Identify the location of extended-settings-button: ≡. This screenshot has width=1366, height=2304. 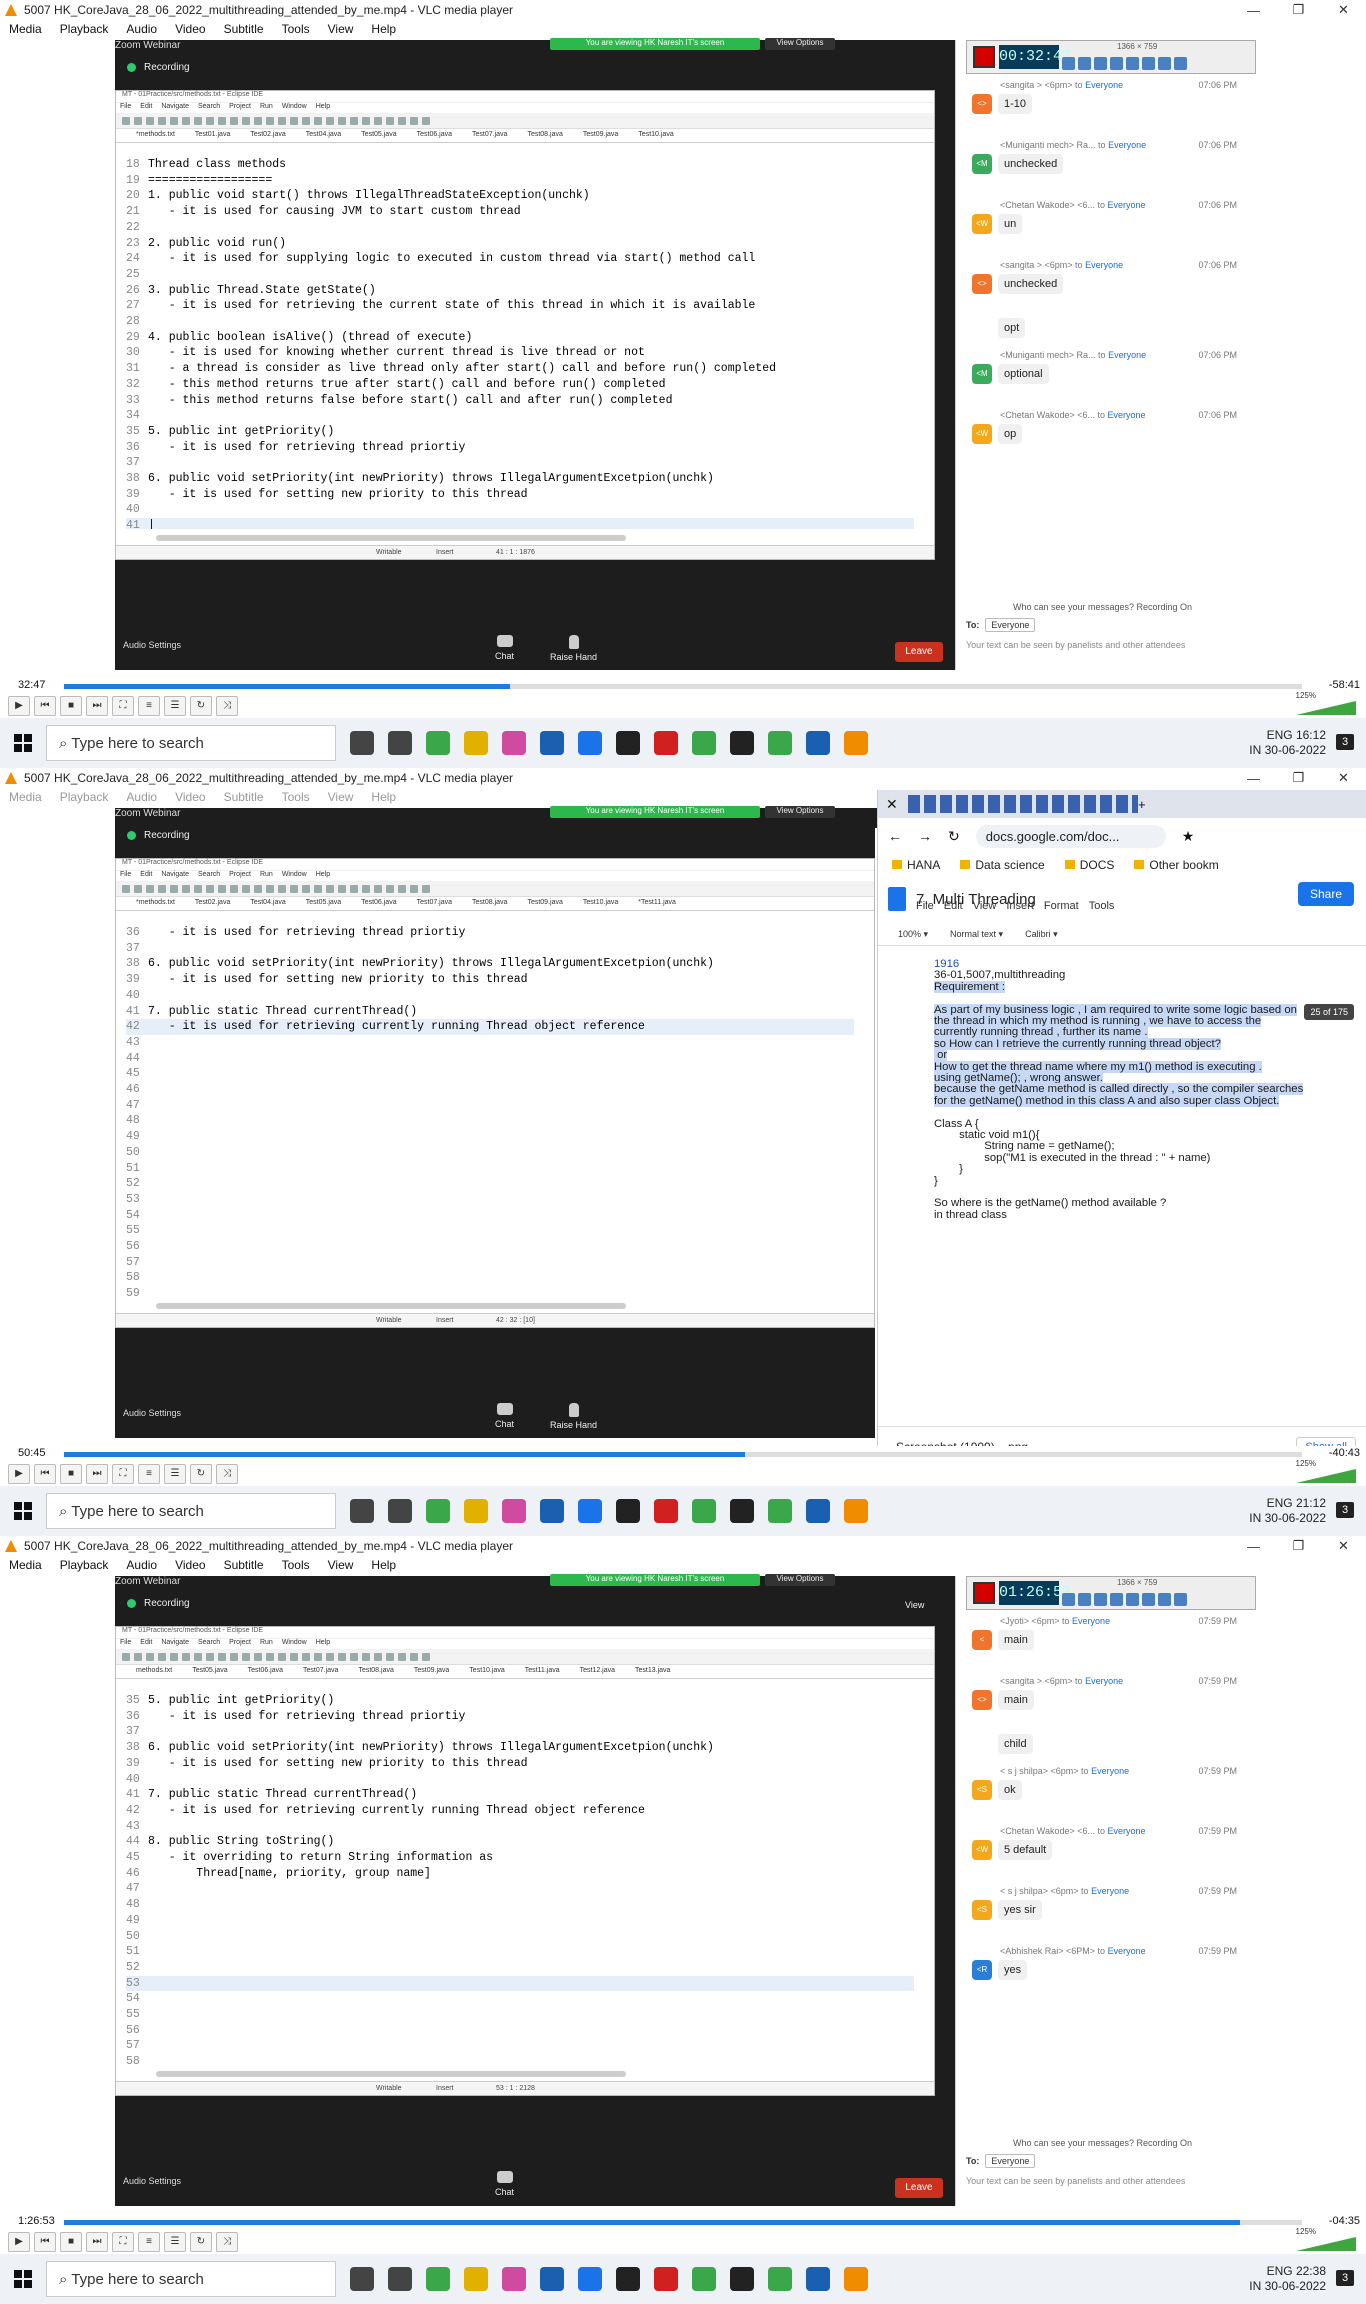
(149, 706).